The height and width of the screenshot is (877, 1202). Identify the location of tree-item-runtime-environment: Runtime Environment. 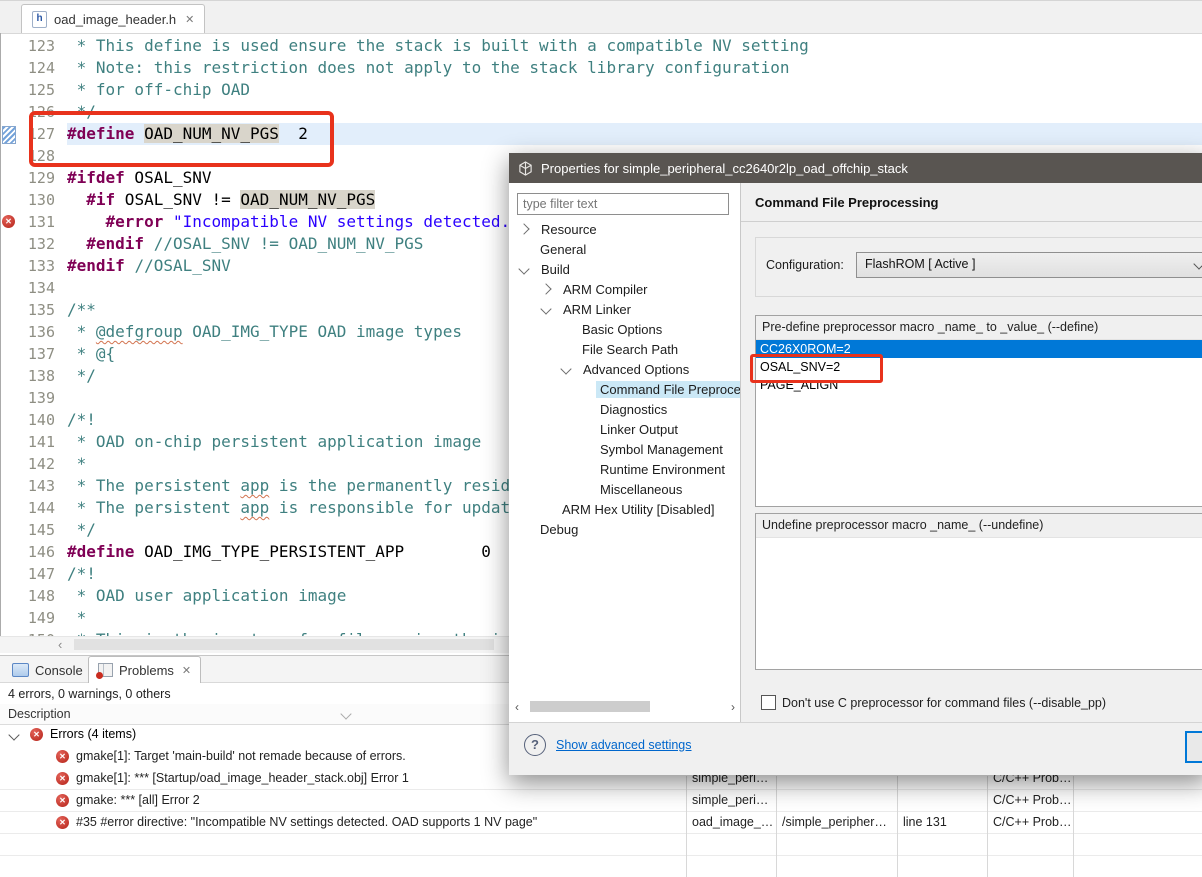
(624, 469).